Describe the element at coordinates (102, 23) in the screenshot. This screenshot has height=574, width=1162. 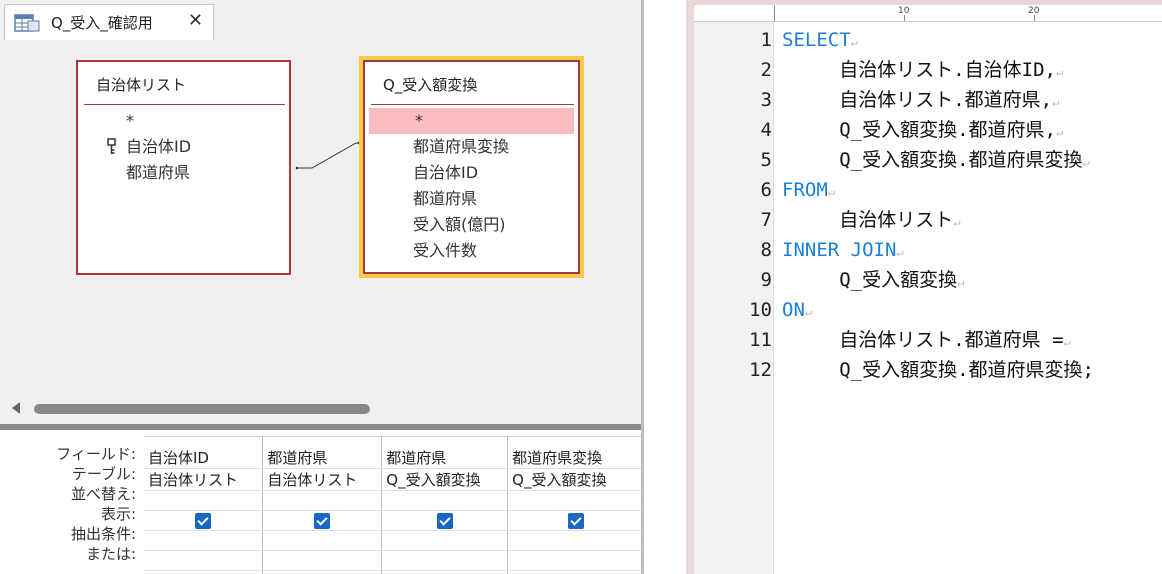
I see `tab-title: Q_受入_確認用` at that location.